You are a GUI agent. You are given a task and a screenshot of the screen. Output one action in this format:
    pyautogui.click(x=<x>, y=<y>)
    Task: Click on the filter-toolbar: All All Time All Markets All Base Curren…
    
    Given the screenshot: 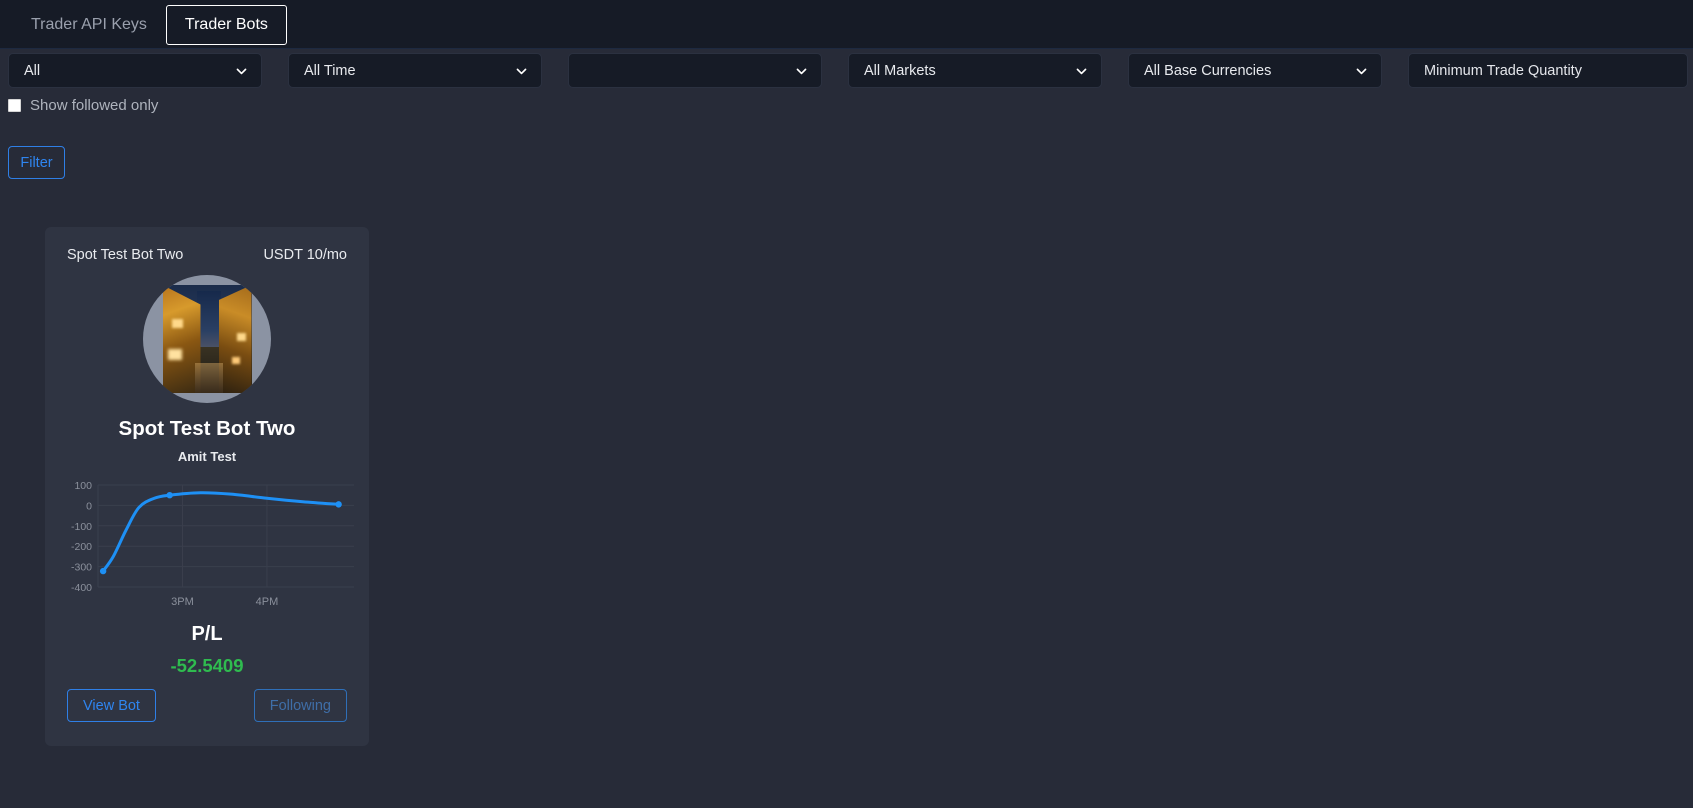 What is the action you would take?
    pyautogui.click(x=846, y=71)
    